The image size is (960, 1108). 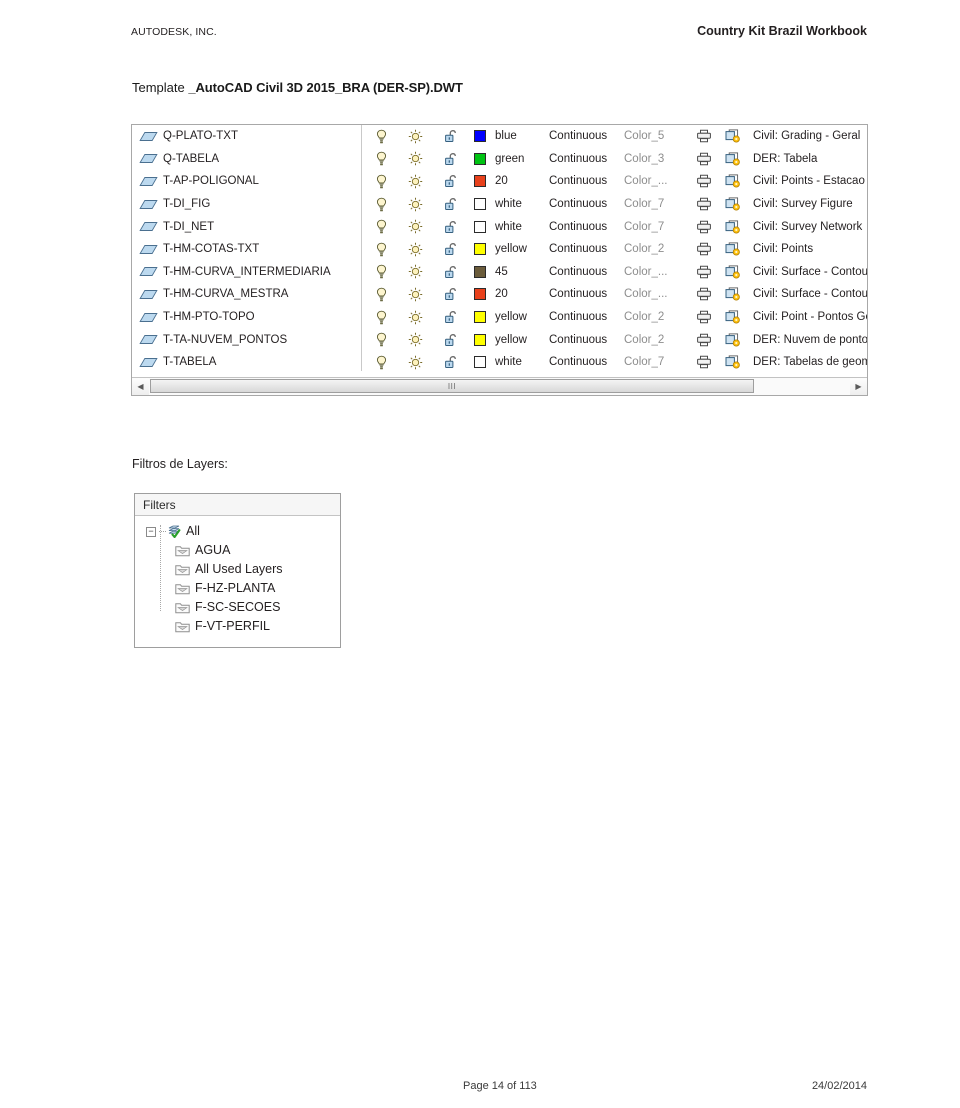 I want to click on layer-name-cell: T-TA-NUVEM_PONTOS, so click(x=262, y=340).